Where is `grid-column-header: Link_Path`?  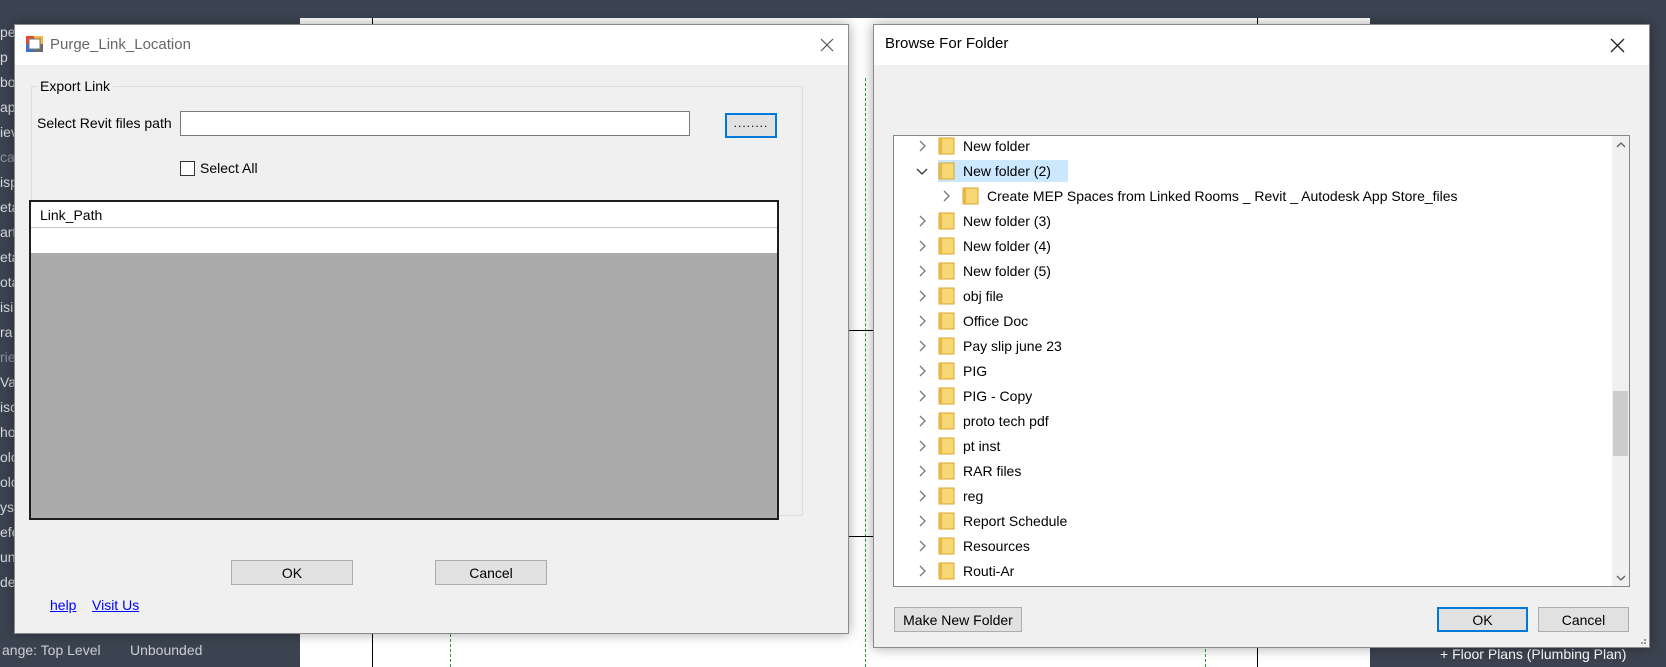
grid-column-header: Link_Path is located at coordinates (404, 215).